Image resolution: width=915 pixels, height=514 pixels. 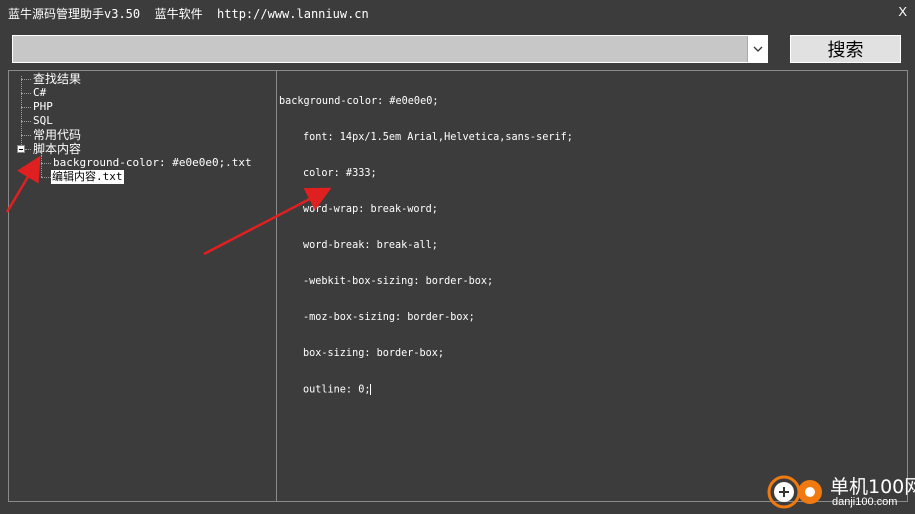 What do you see at coordinates (794, 492) in the screenshot?
I see `watermark-logo-icon` at bounding box center [794, 492].